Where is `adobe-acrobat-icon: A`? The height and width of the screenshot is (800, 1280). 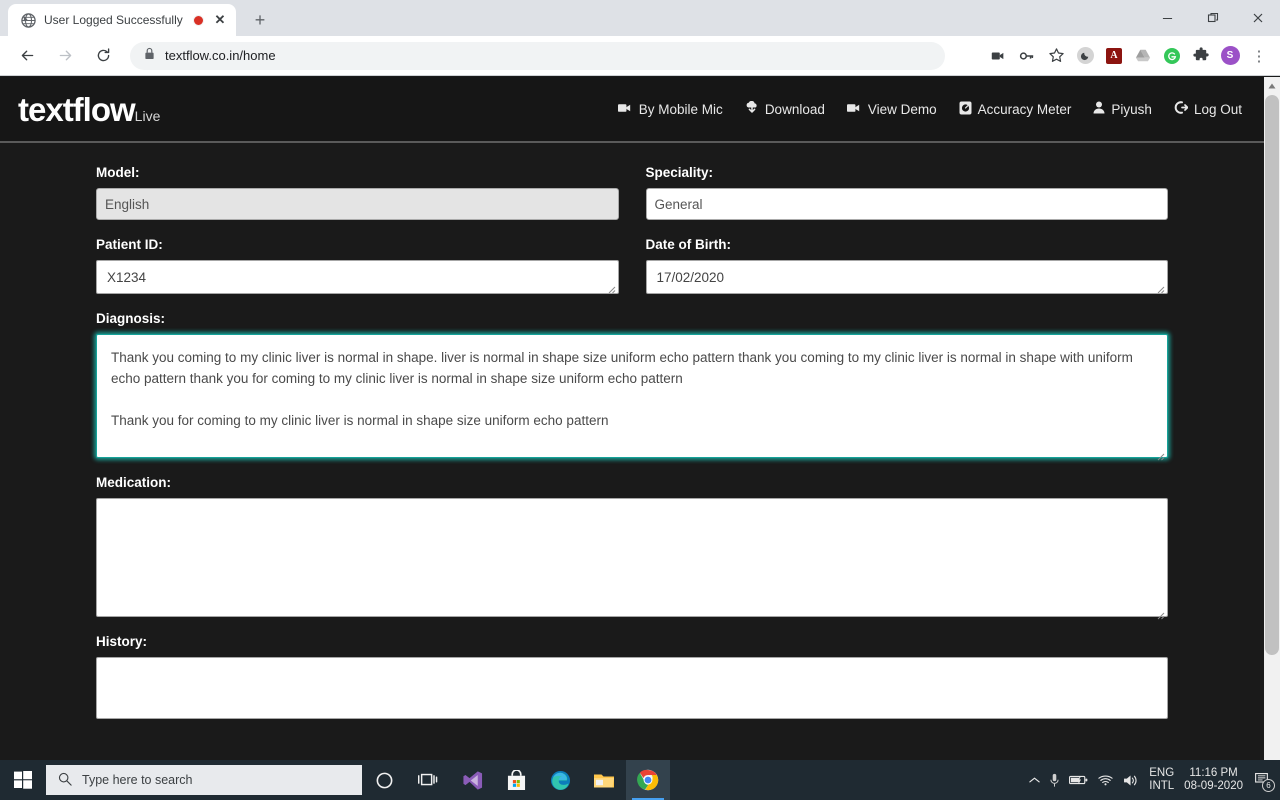
adobe-acrobat-icon: A is located at coordinates (1114, 56).